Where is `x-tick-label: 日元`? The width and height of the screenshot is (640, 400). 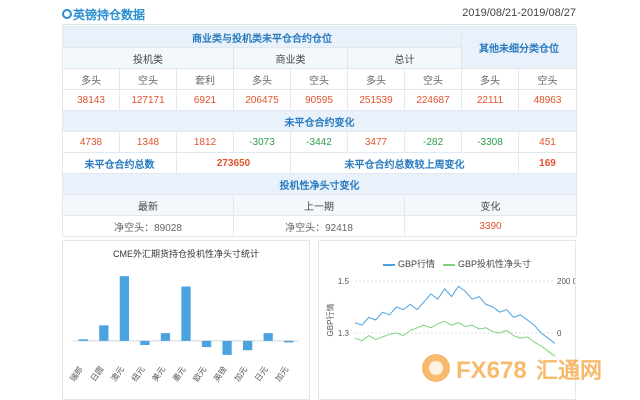
x-tick-label: 日元 is located at coordinates (261, 374).